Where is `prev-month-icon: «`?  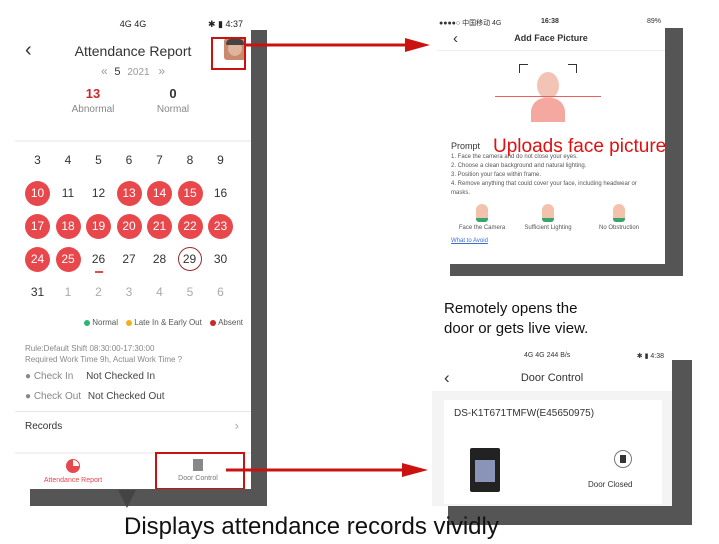
prev-month-icon: « is located at coordinates (104, 71).